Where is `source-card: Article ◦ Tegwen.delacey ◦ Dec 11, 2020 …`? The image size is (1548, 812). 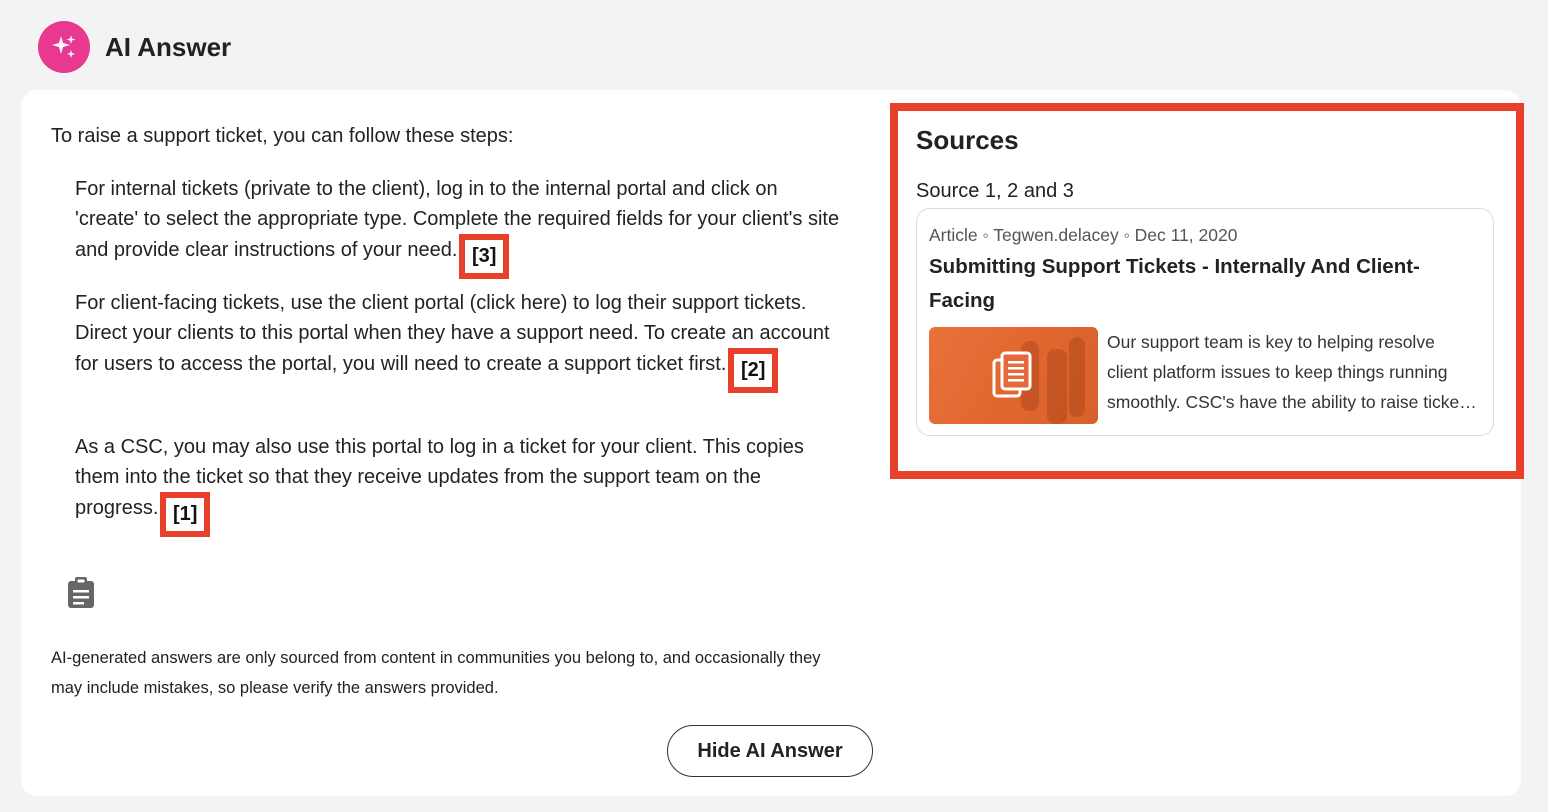 source-card: Article ◦ Tegwen.delacey ◦ Dec 11, 2020 … is located at coordinates (1205, 322).